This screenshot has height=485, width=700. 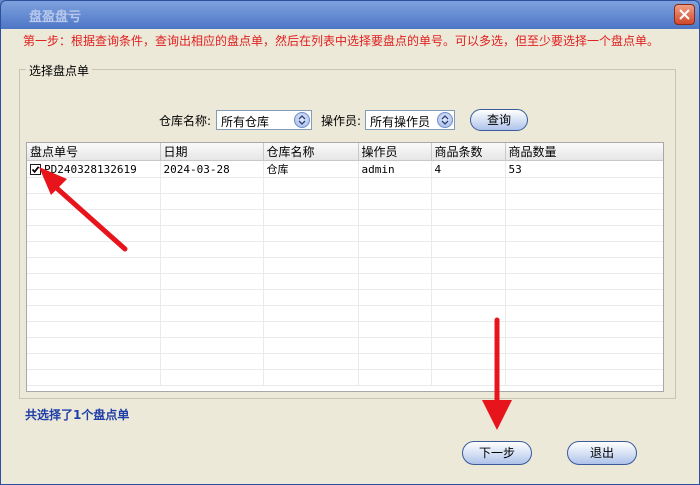 I want to click on query-button: 查询, so click(x=499, y=120).